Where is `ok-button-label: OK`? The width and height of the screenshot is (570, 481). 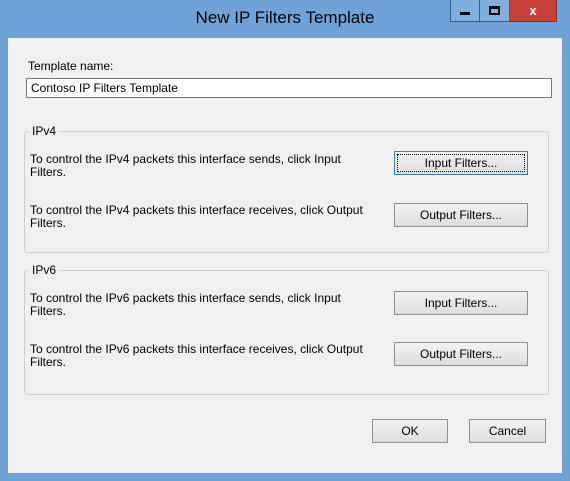 ok-button-label: OK is located at coordinates (410, 431).